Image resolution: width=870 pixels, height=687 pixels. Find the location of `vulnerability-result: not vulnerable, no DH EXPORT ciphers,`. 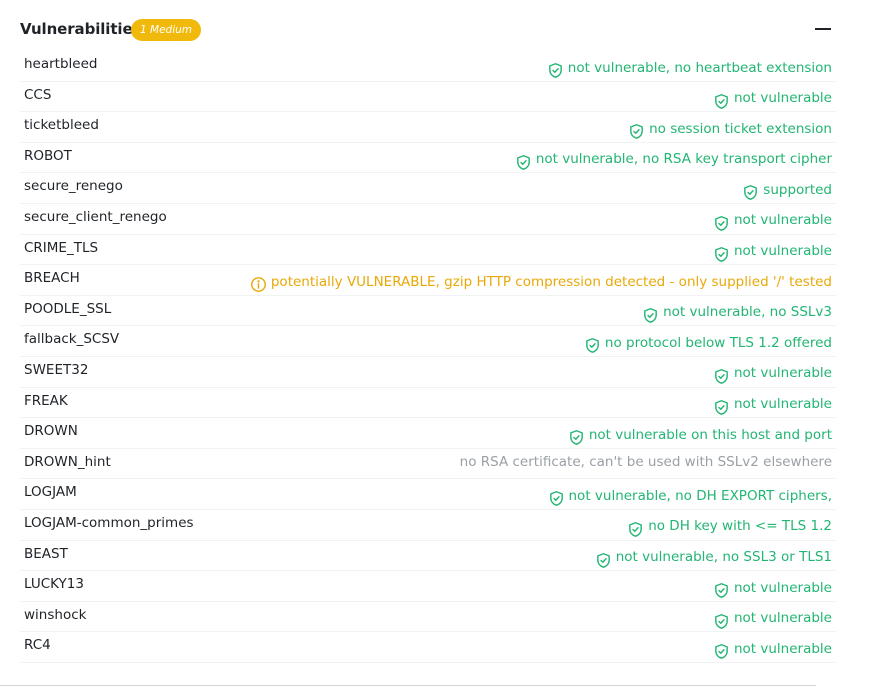

vulnerability-result: not vulnerable, no DH EXPORT ciphers, is located at coordinates (690, 495).